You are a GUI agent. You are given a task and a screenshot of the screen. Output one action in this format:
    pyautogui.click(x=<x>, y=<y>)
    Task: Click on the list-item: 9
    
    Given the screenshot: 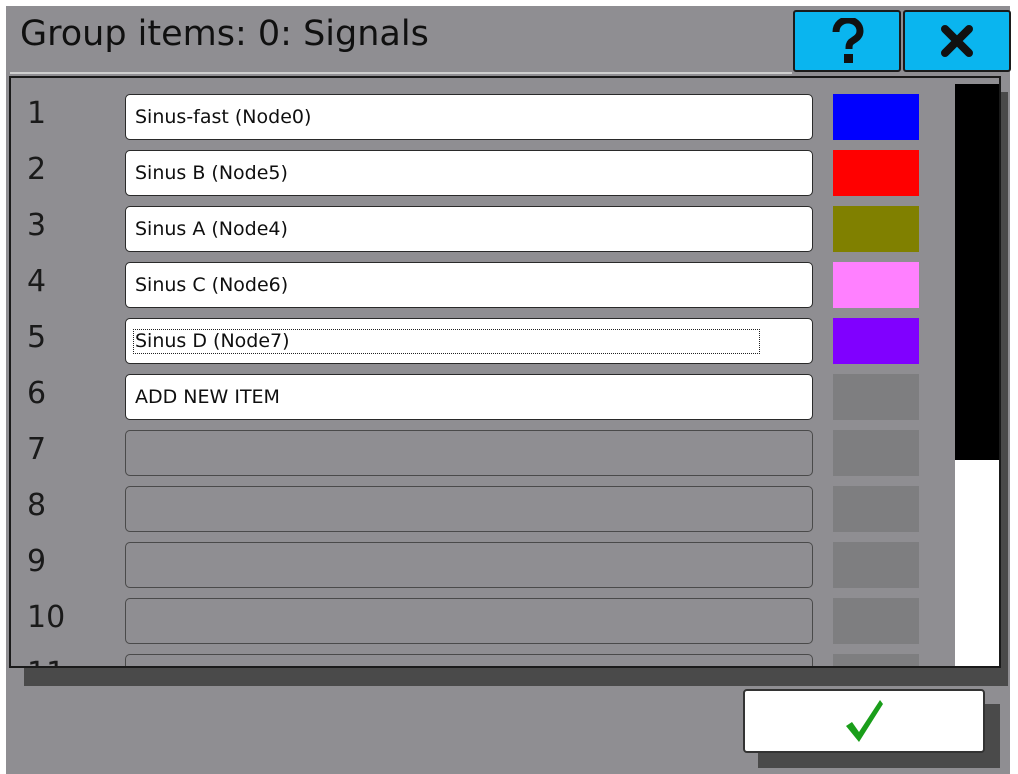 What is the action you would take?
    pyautogui.click(x=481, y=568)
    